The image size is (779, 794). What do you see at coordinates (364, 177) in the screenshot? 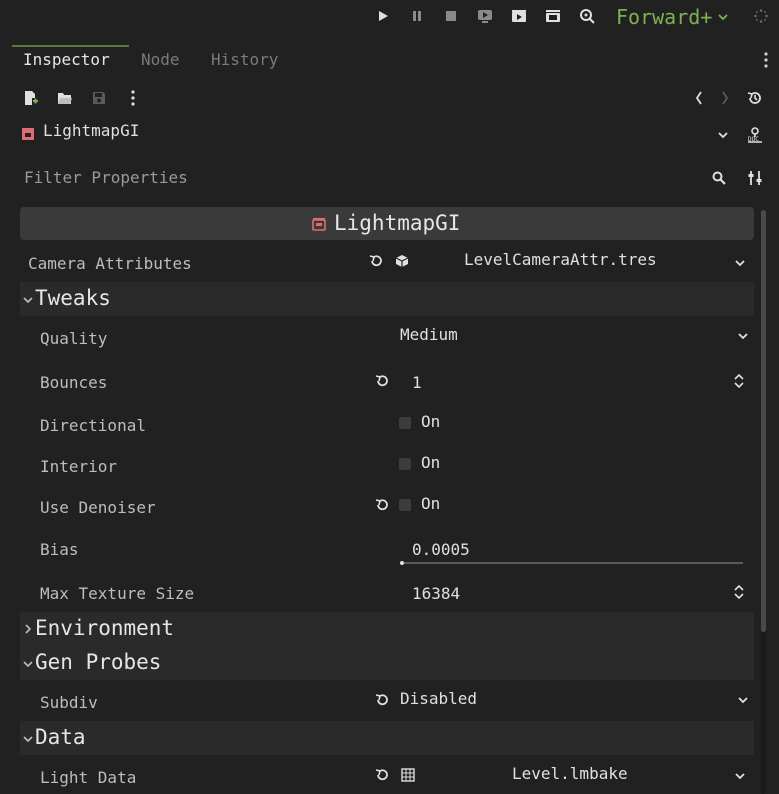
I see `filter-properties-input` at bounding box center [364, 177].